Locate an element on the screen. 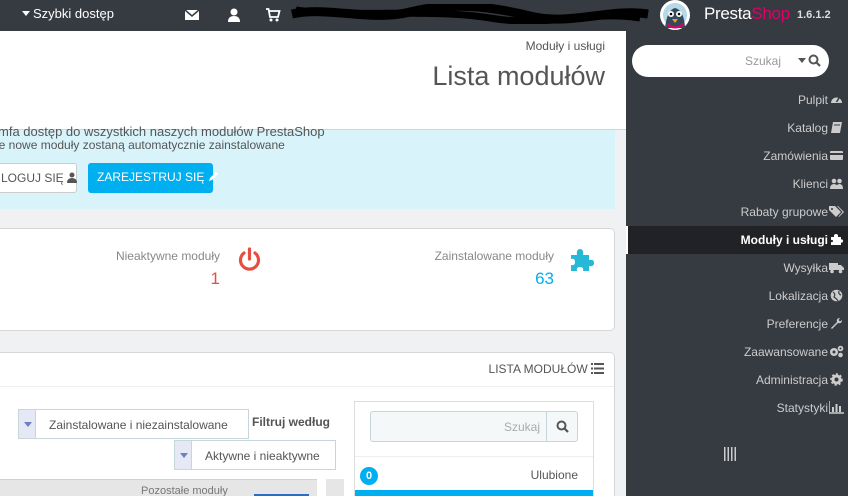 The width and height of the screenshot is (848, 496). sidebar-collapse-icon is located at coordinates (730, 454).